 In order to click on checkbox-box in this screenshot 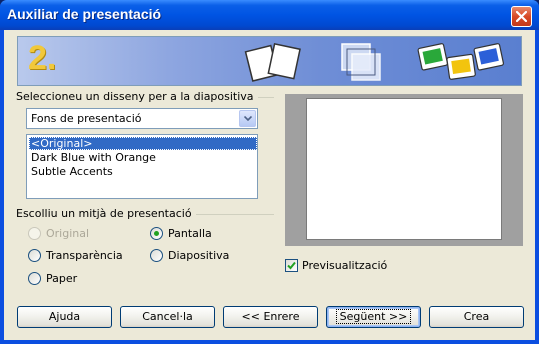, I will do `click(291, 265)`.